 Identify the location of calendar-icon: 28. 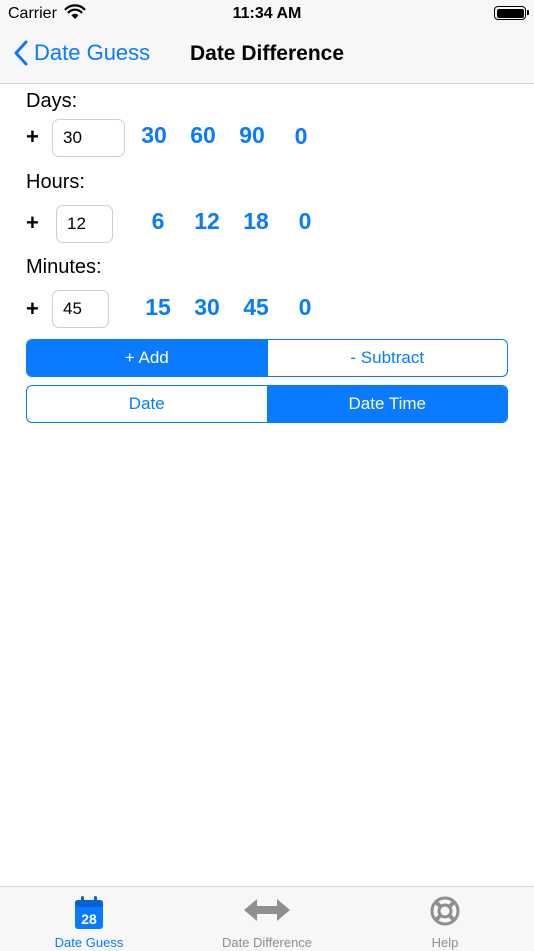
(89, 915).